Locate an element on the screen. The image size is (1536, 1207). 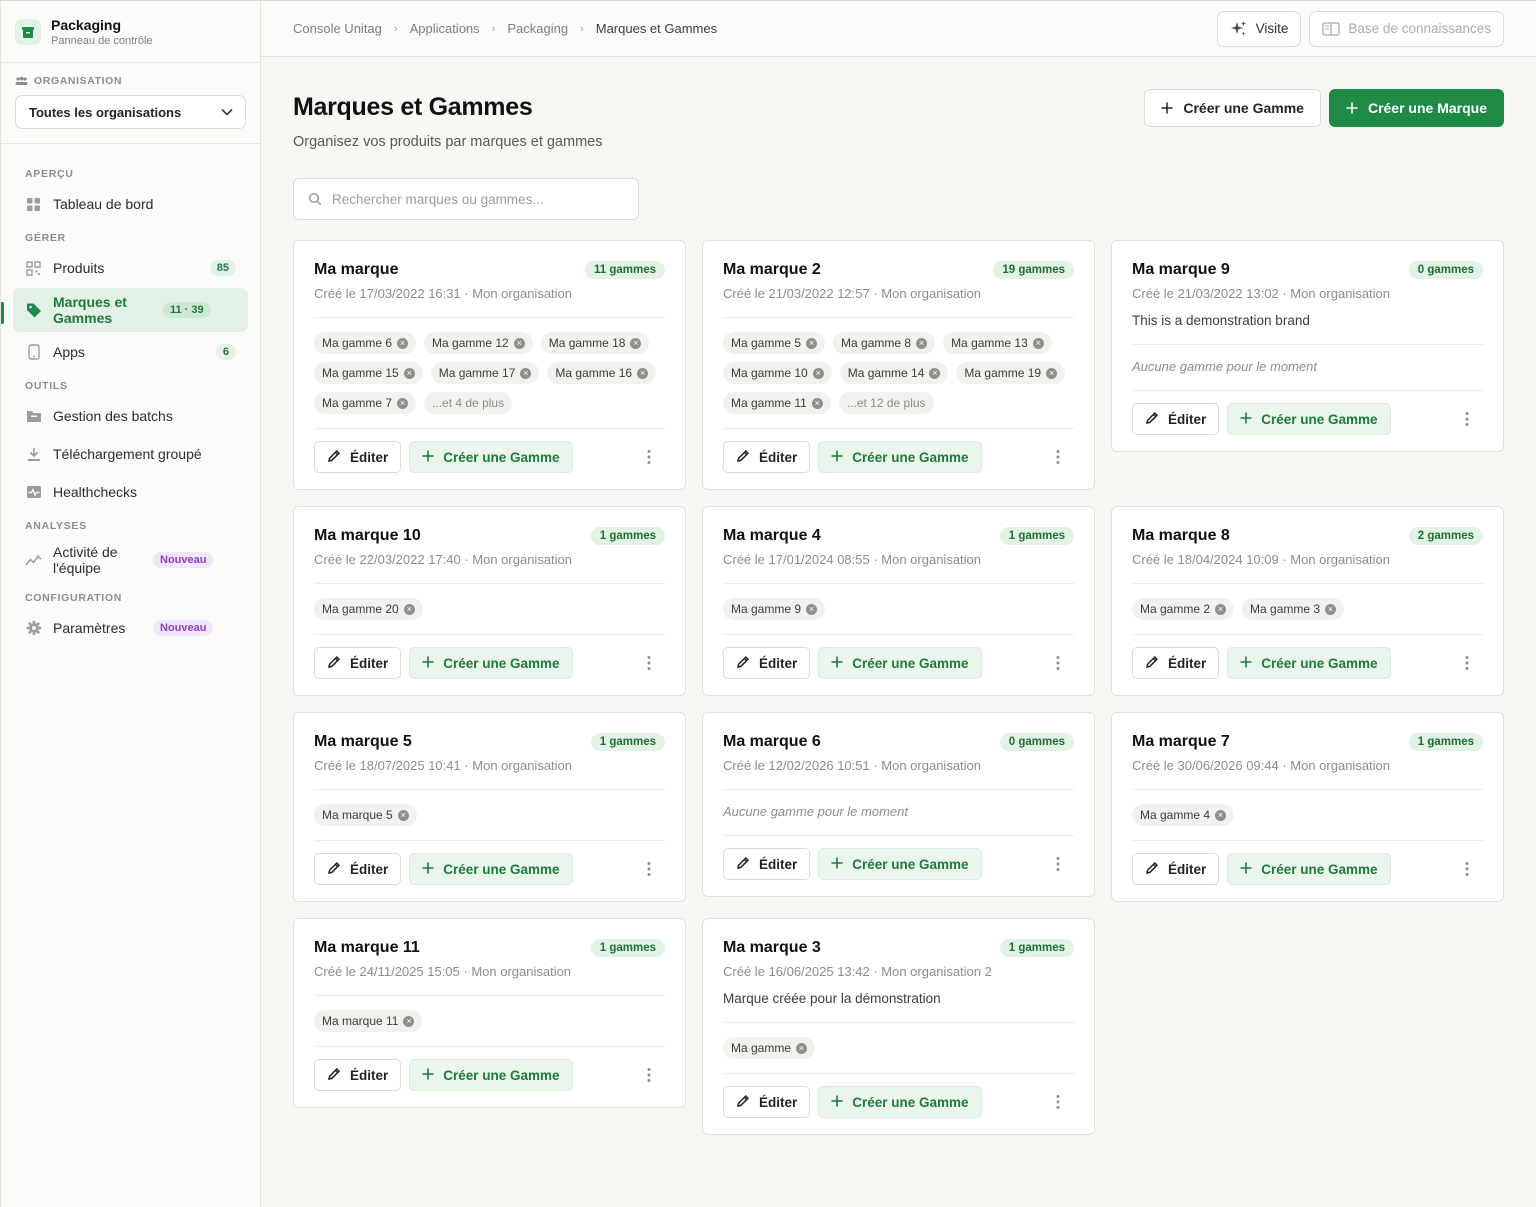
range-chip: Ma gamme 10 × is located at coordinates (777, 373).